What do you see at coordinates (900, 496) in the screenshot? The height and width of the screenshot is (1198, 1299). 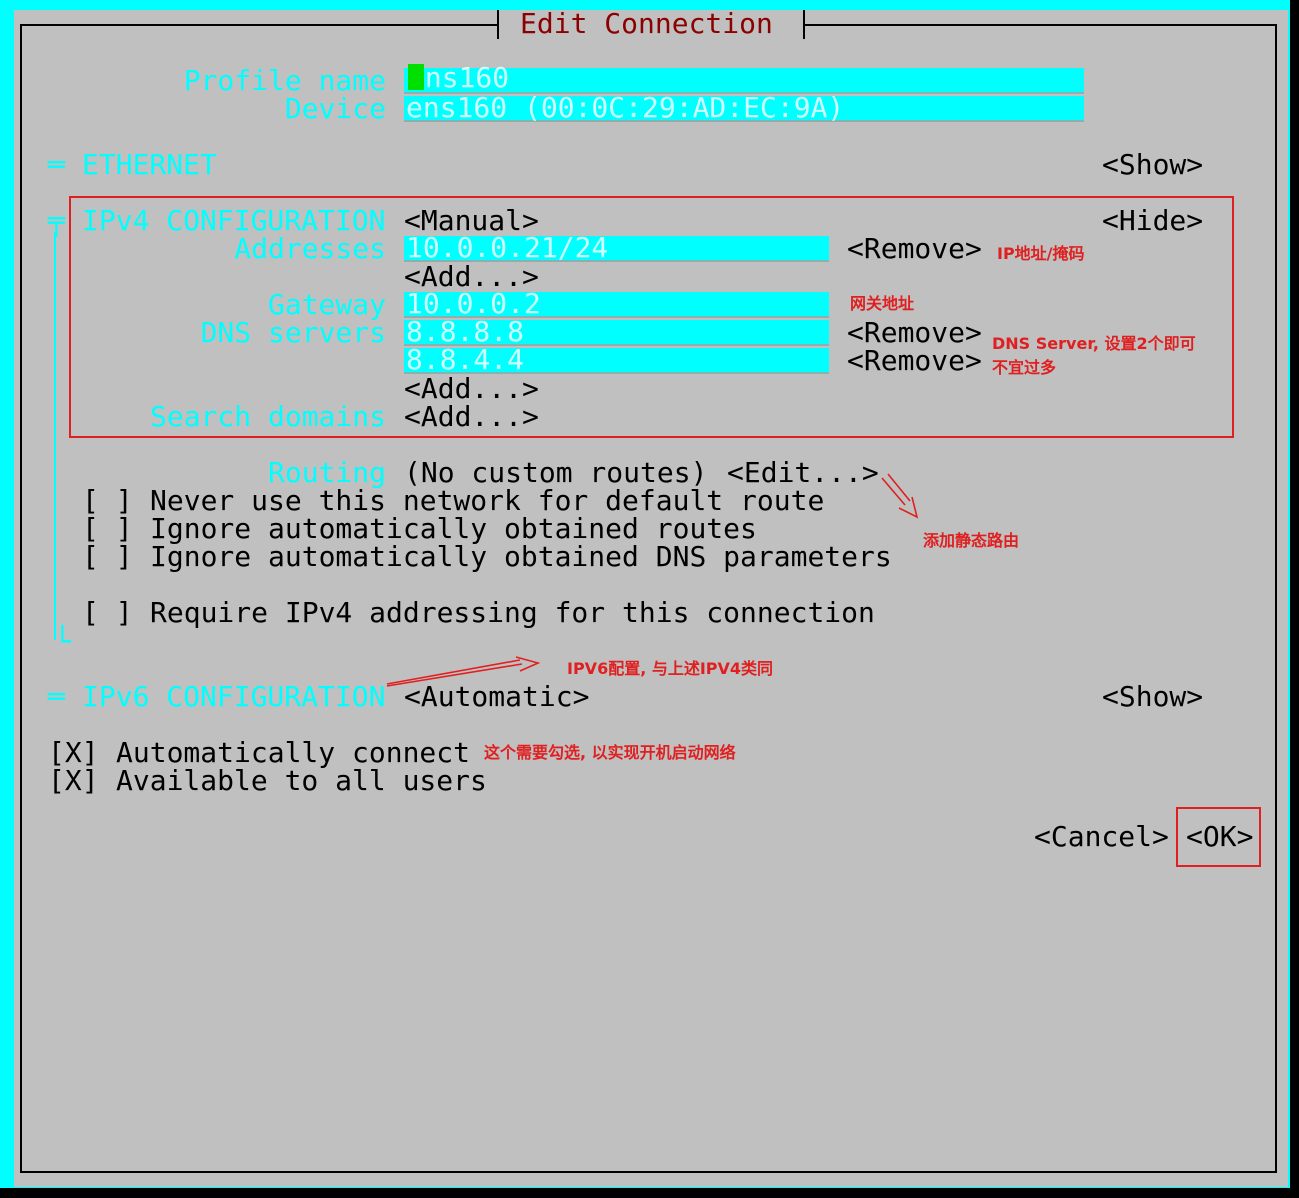 I see `routing-arrow` at bounding box center [900, 496].